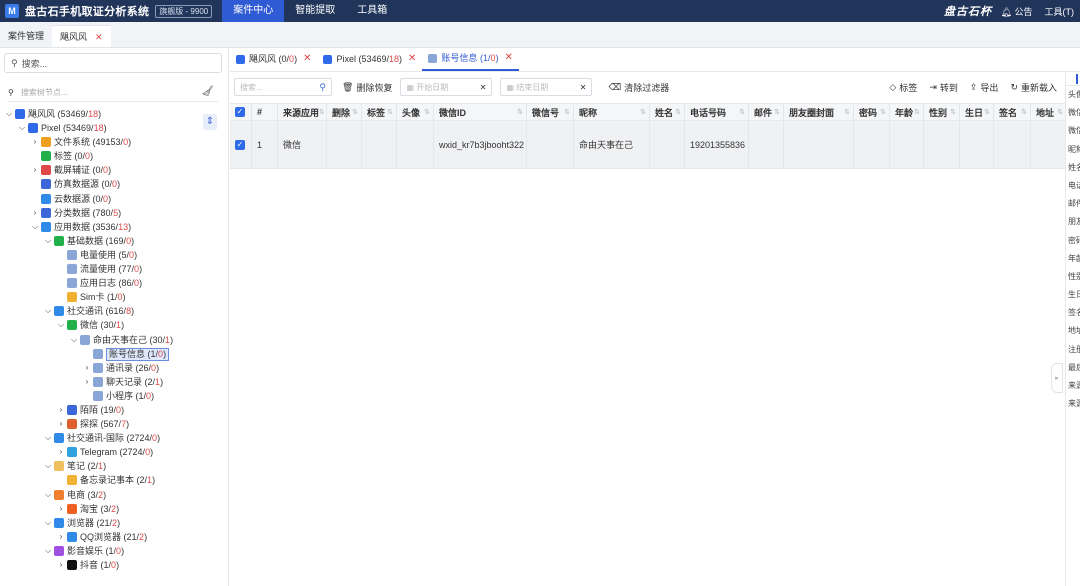 The image size is (1080, 586). I want to click on tree-node: ⌵ 影音娱乐 (1/0), so click(114, 551).